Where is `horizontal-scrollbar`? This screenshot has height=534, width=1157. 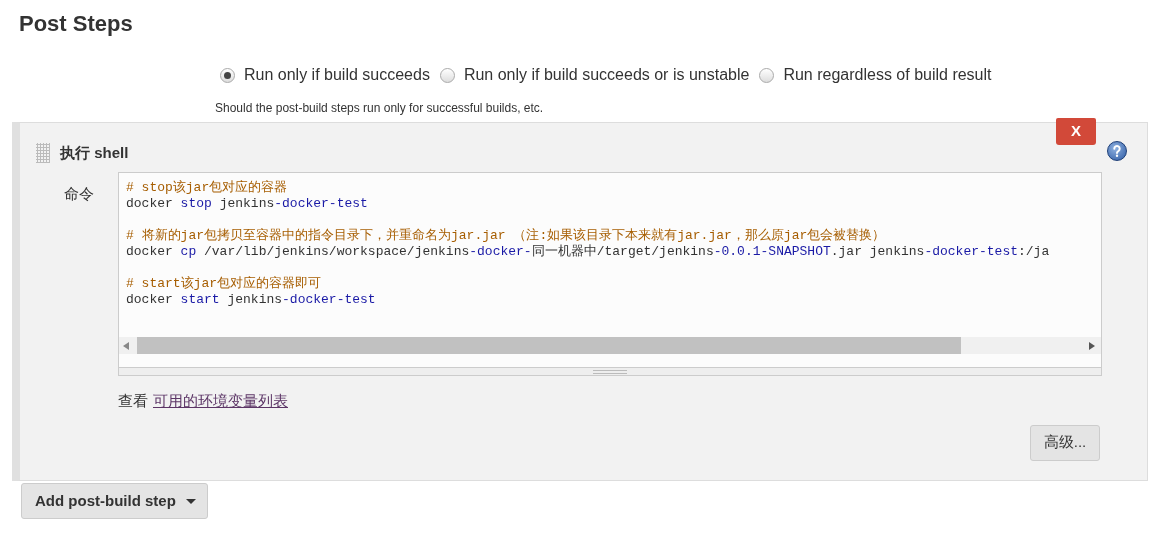 horizontal-scrollbar is located at coordinates (610, 345).